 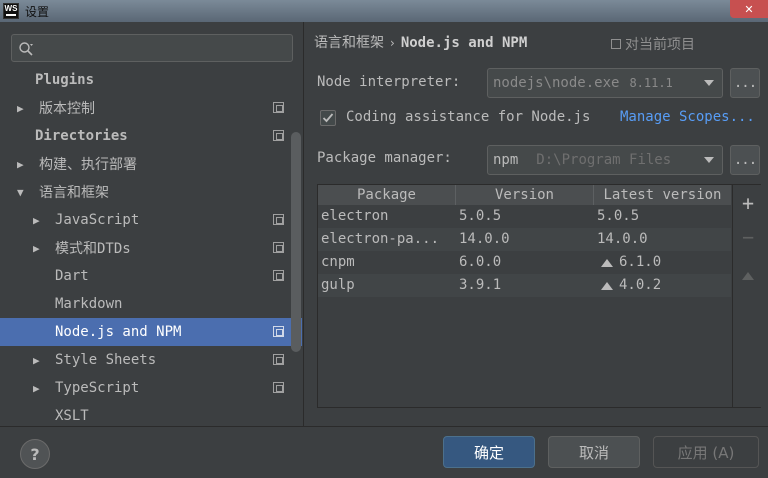 I want to click on sidebar-item-label: Directories, so click(x=81, y=136).